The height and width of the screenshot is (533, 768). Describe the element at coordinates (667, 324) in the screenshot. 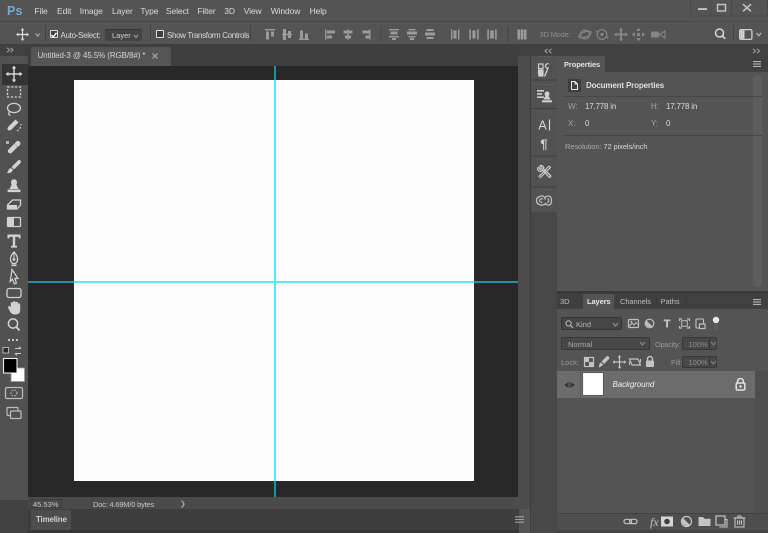

I see `svg-text: T` at that location.